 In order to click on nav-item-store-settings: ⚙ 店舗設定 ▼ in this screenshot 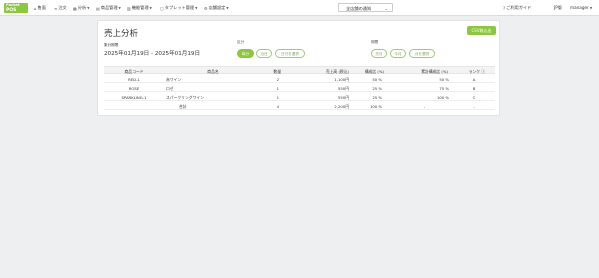, I will do `click(216, 8)`.